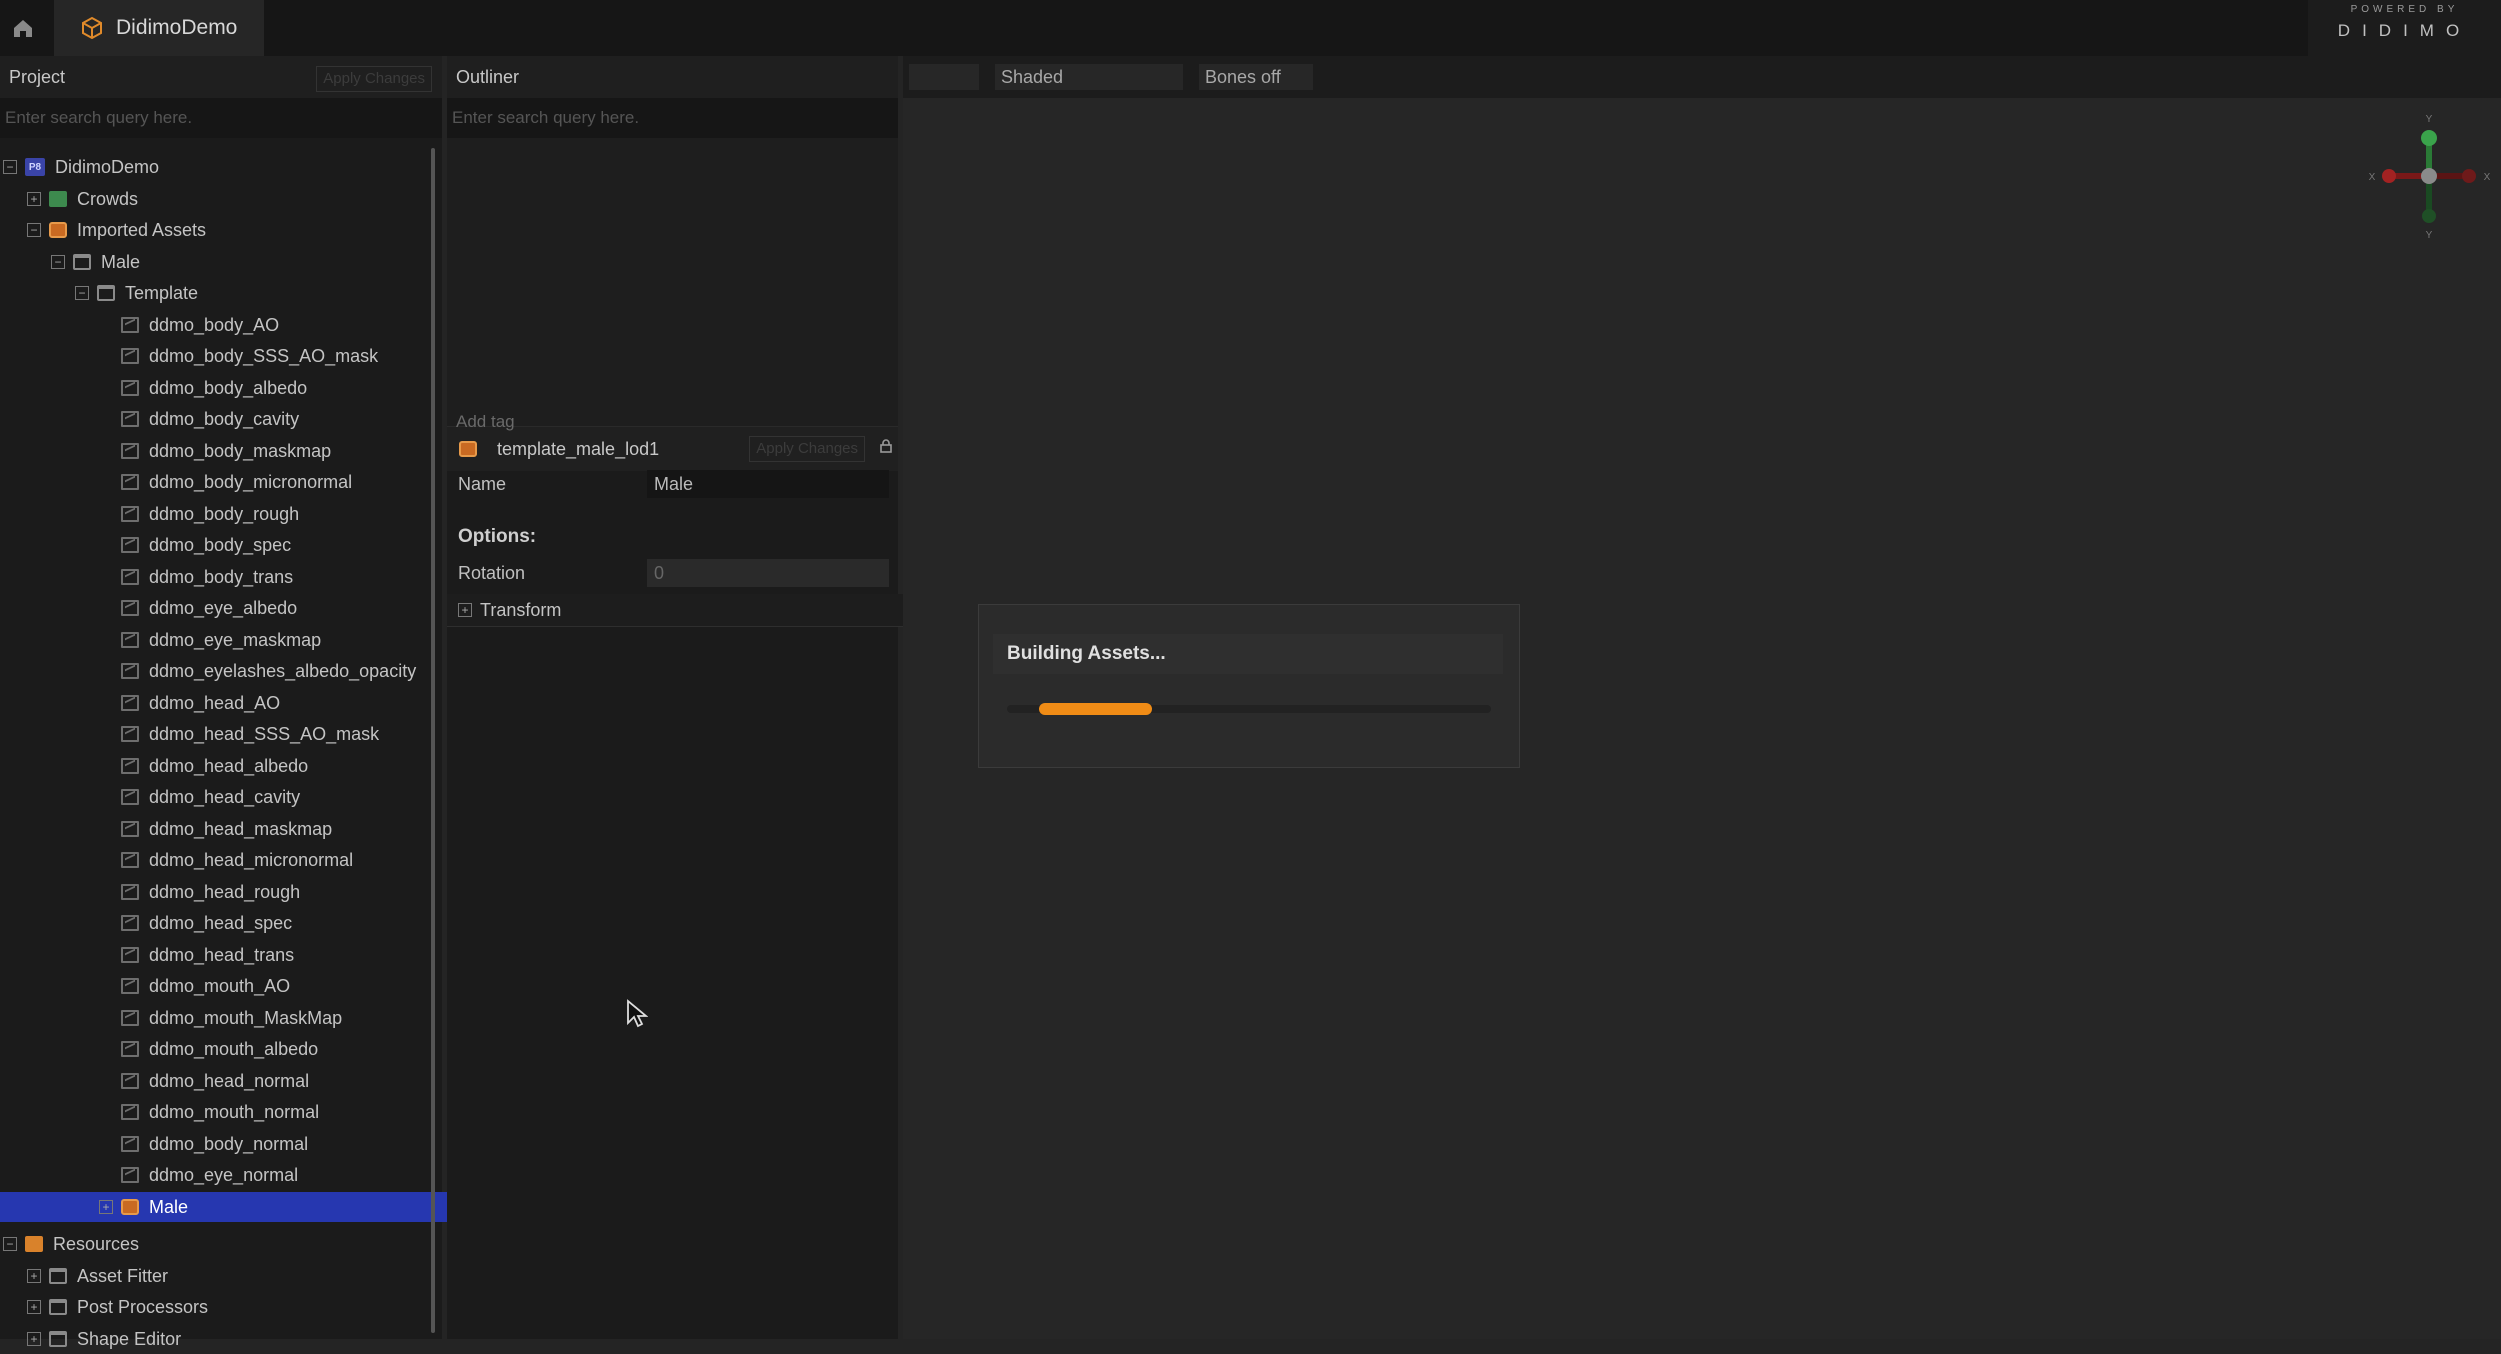 Image resolution: width=2501 pixels, height=1354 pixels. What do you see at coordinates (217, 1244) in the screenshot?
I see `tree-item: − Resources` at bounding box center [217, 1244].